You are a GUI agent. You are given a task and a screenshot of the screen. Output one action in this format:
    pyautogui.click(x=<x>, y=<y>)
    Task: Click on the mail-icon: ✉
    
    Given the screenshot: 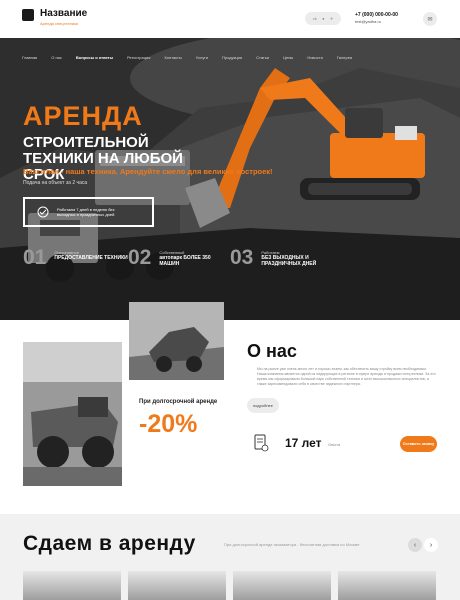 What is the action you would take?
    pyautogui.click(x=430, y=19)
    